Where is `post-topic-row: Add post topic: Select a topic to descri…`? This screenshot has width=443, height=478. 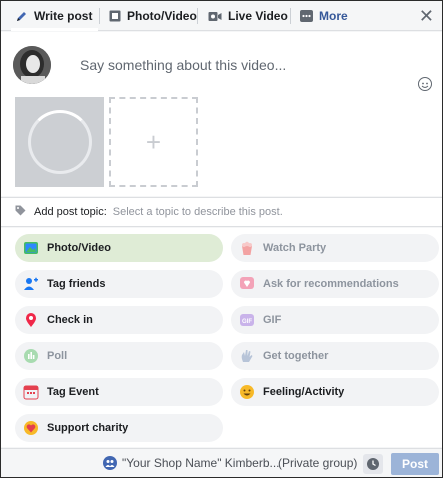 post-topic-row: Add post topic: Select a topic to descri… is located at coordinates (221, 212).